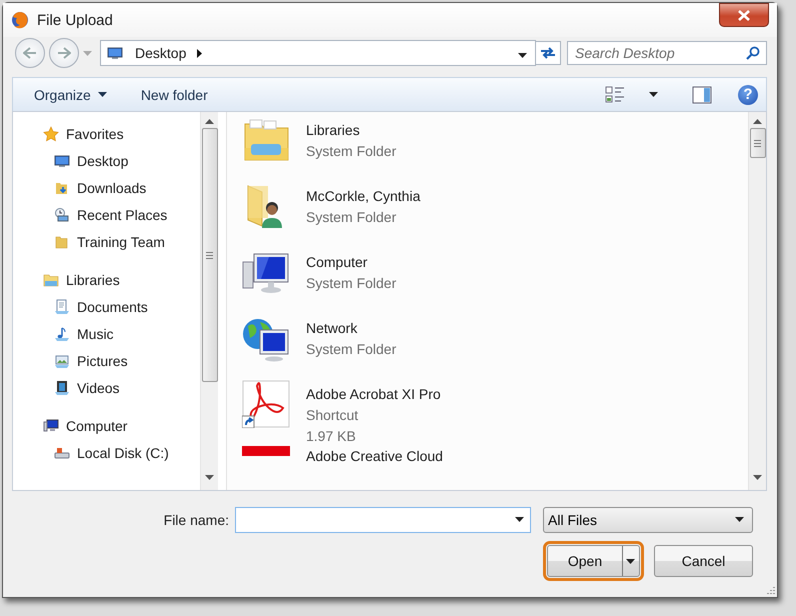 This screenshot has width=796, height=616. Describe the element at coordinates (20, 20) in the screenshot. I see `app-icon` at that location.